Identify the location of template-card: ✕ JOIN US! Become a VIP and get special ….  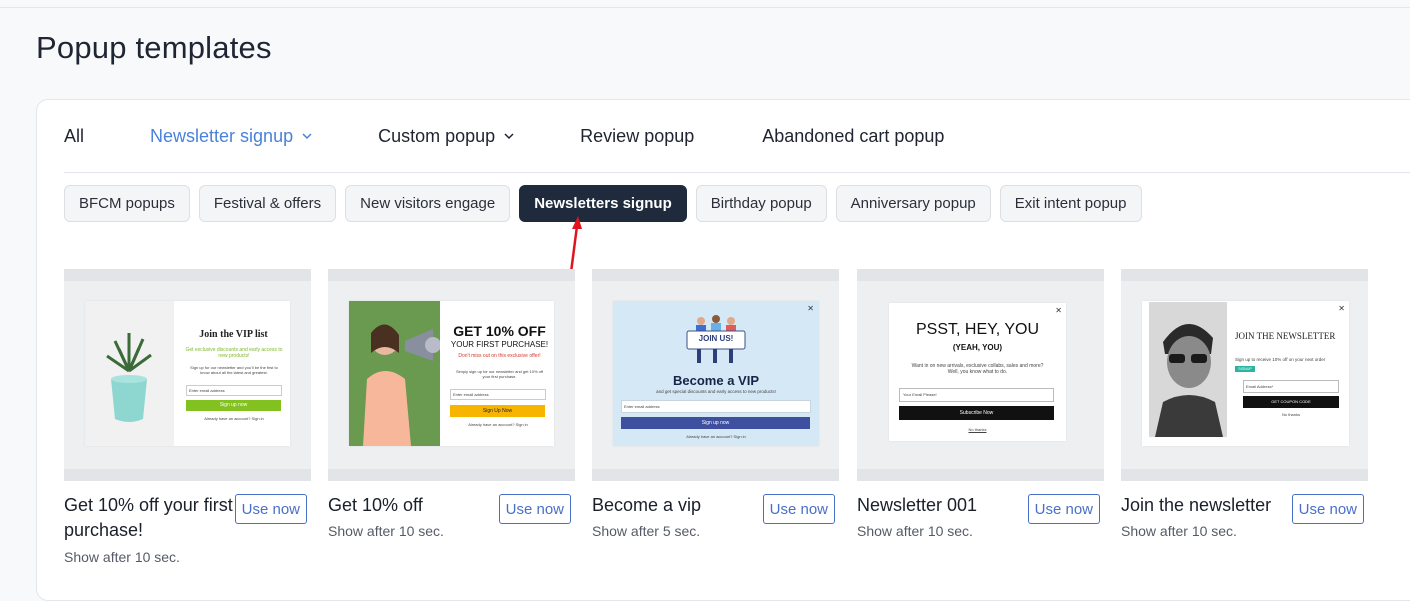
(715, 404).